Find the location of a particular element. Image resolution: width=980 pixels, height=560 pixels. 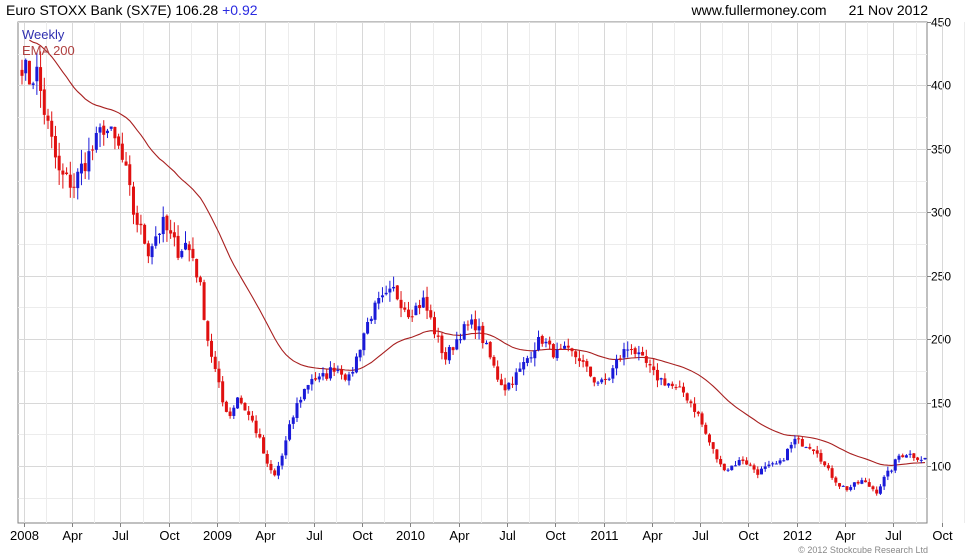

y-tick-label: 400 is located at coordinates (941, 86).